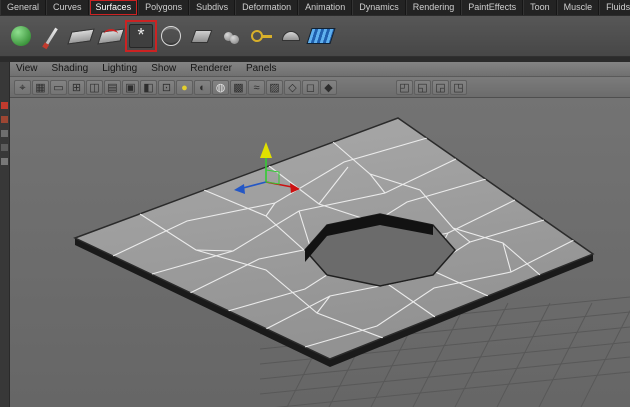  What do you see at coordinates (148, 87) in the screenshot?
I see `safe-title-icon: ◧` at bounding box center [148, 87].